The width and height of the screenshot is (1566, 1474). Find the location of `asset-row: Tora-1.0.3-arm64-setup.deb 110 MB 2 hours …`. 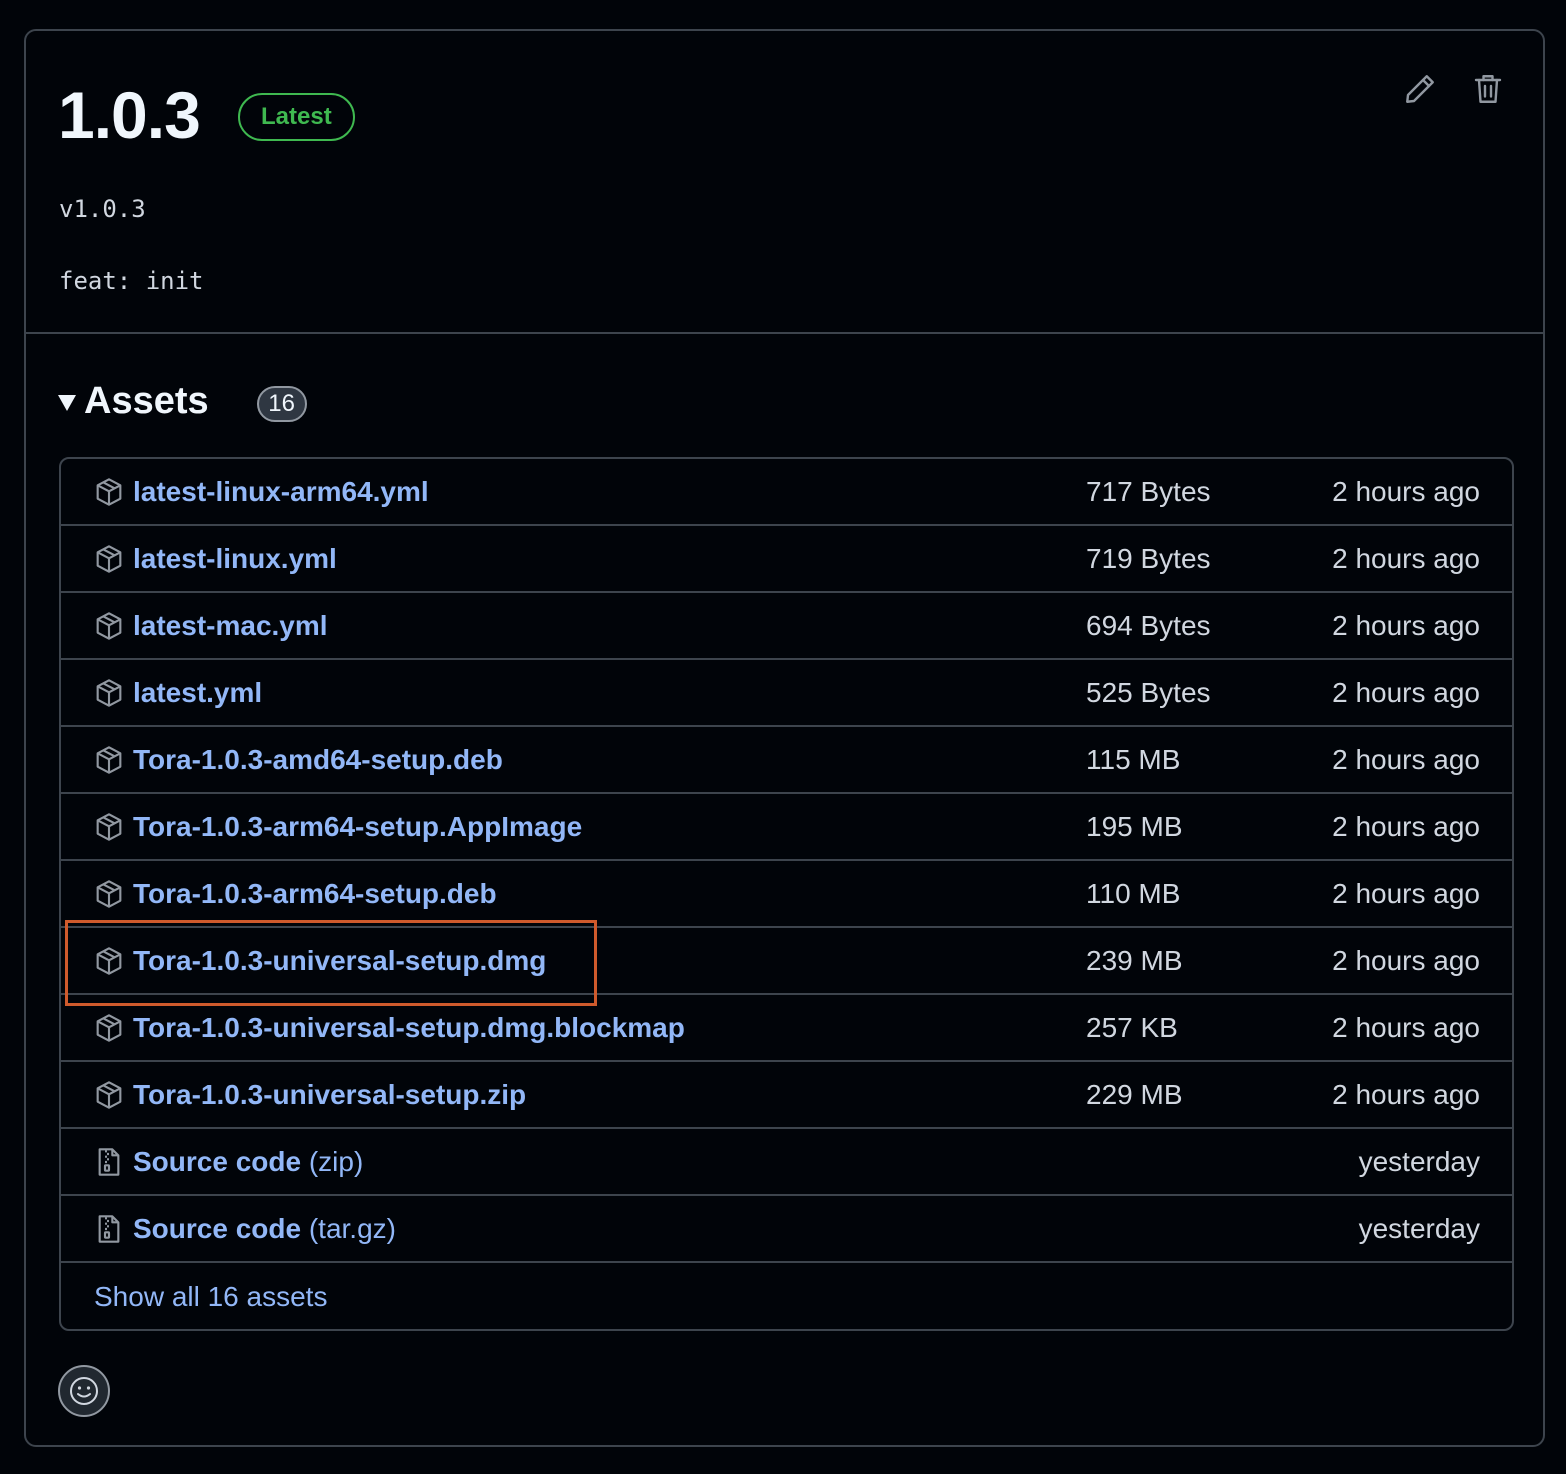

asset-row: Tora-1.0.3-arm64-setup.deb 110 MB 2 hours … is located at coordinates (786, 894).